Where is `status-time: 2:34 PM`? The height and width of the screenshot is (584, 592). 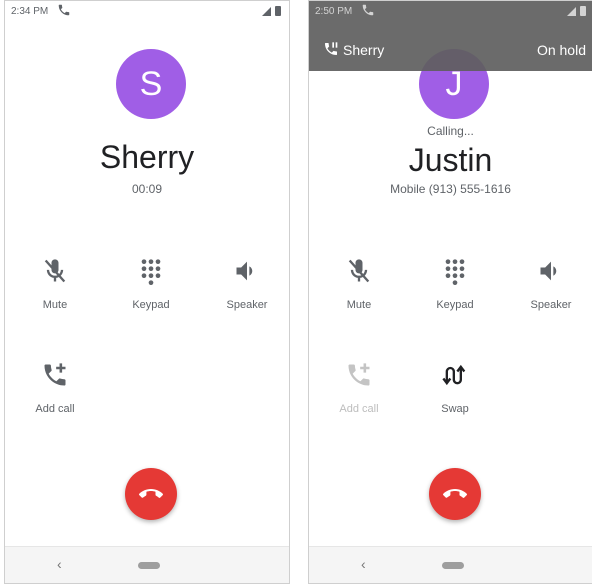 status-time: 2:34 PM is located at coordinates (30, 11).